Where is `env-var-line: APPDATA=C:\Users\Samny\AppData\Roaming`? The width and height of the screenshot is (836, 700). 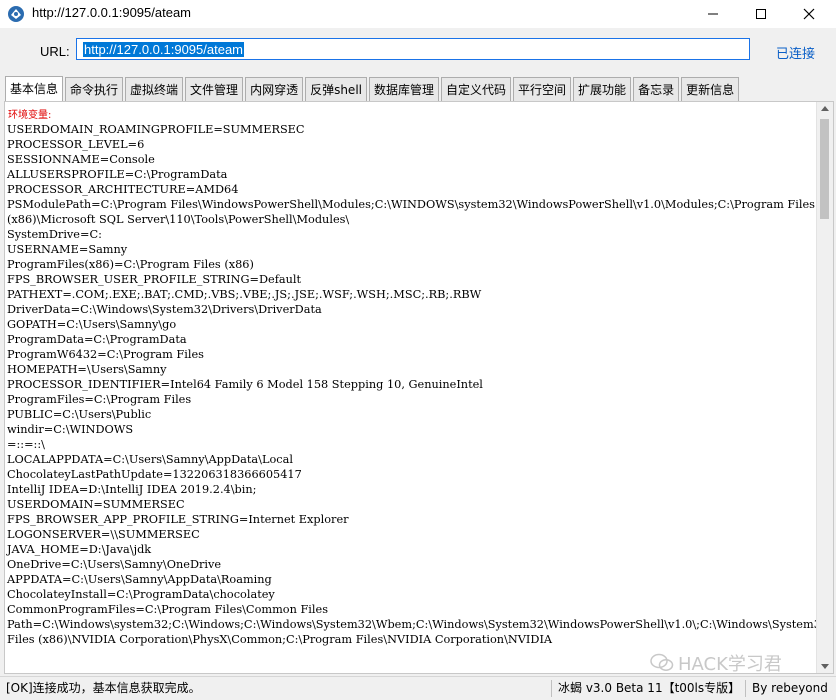 env-var-line: APPDATA=C:\Users\Samny\AppData\Roaming is located at coordinates (139, 579).